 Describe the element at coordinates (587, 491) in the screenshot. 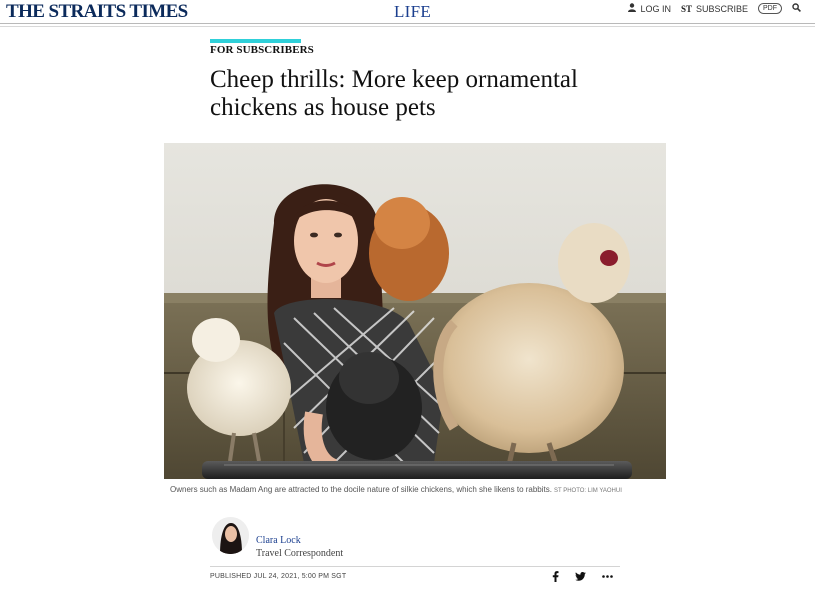

I see `photo-credit: ST PHOTO: LIM YAOHUI` at that location.